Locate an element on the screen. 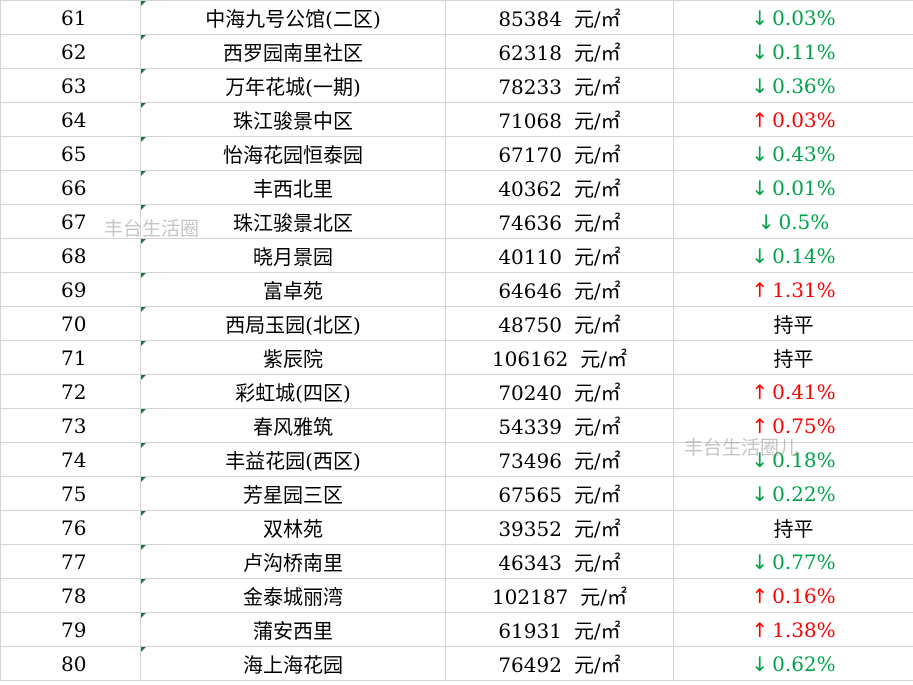 The height and width of the screenshot is (685, 913). community-name-cell: 卢沟桥南里 is located at coordinates (293, 561).